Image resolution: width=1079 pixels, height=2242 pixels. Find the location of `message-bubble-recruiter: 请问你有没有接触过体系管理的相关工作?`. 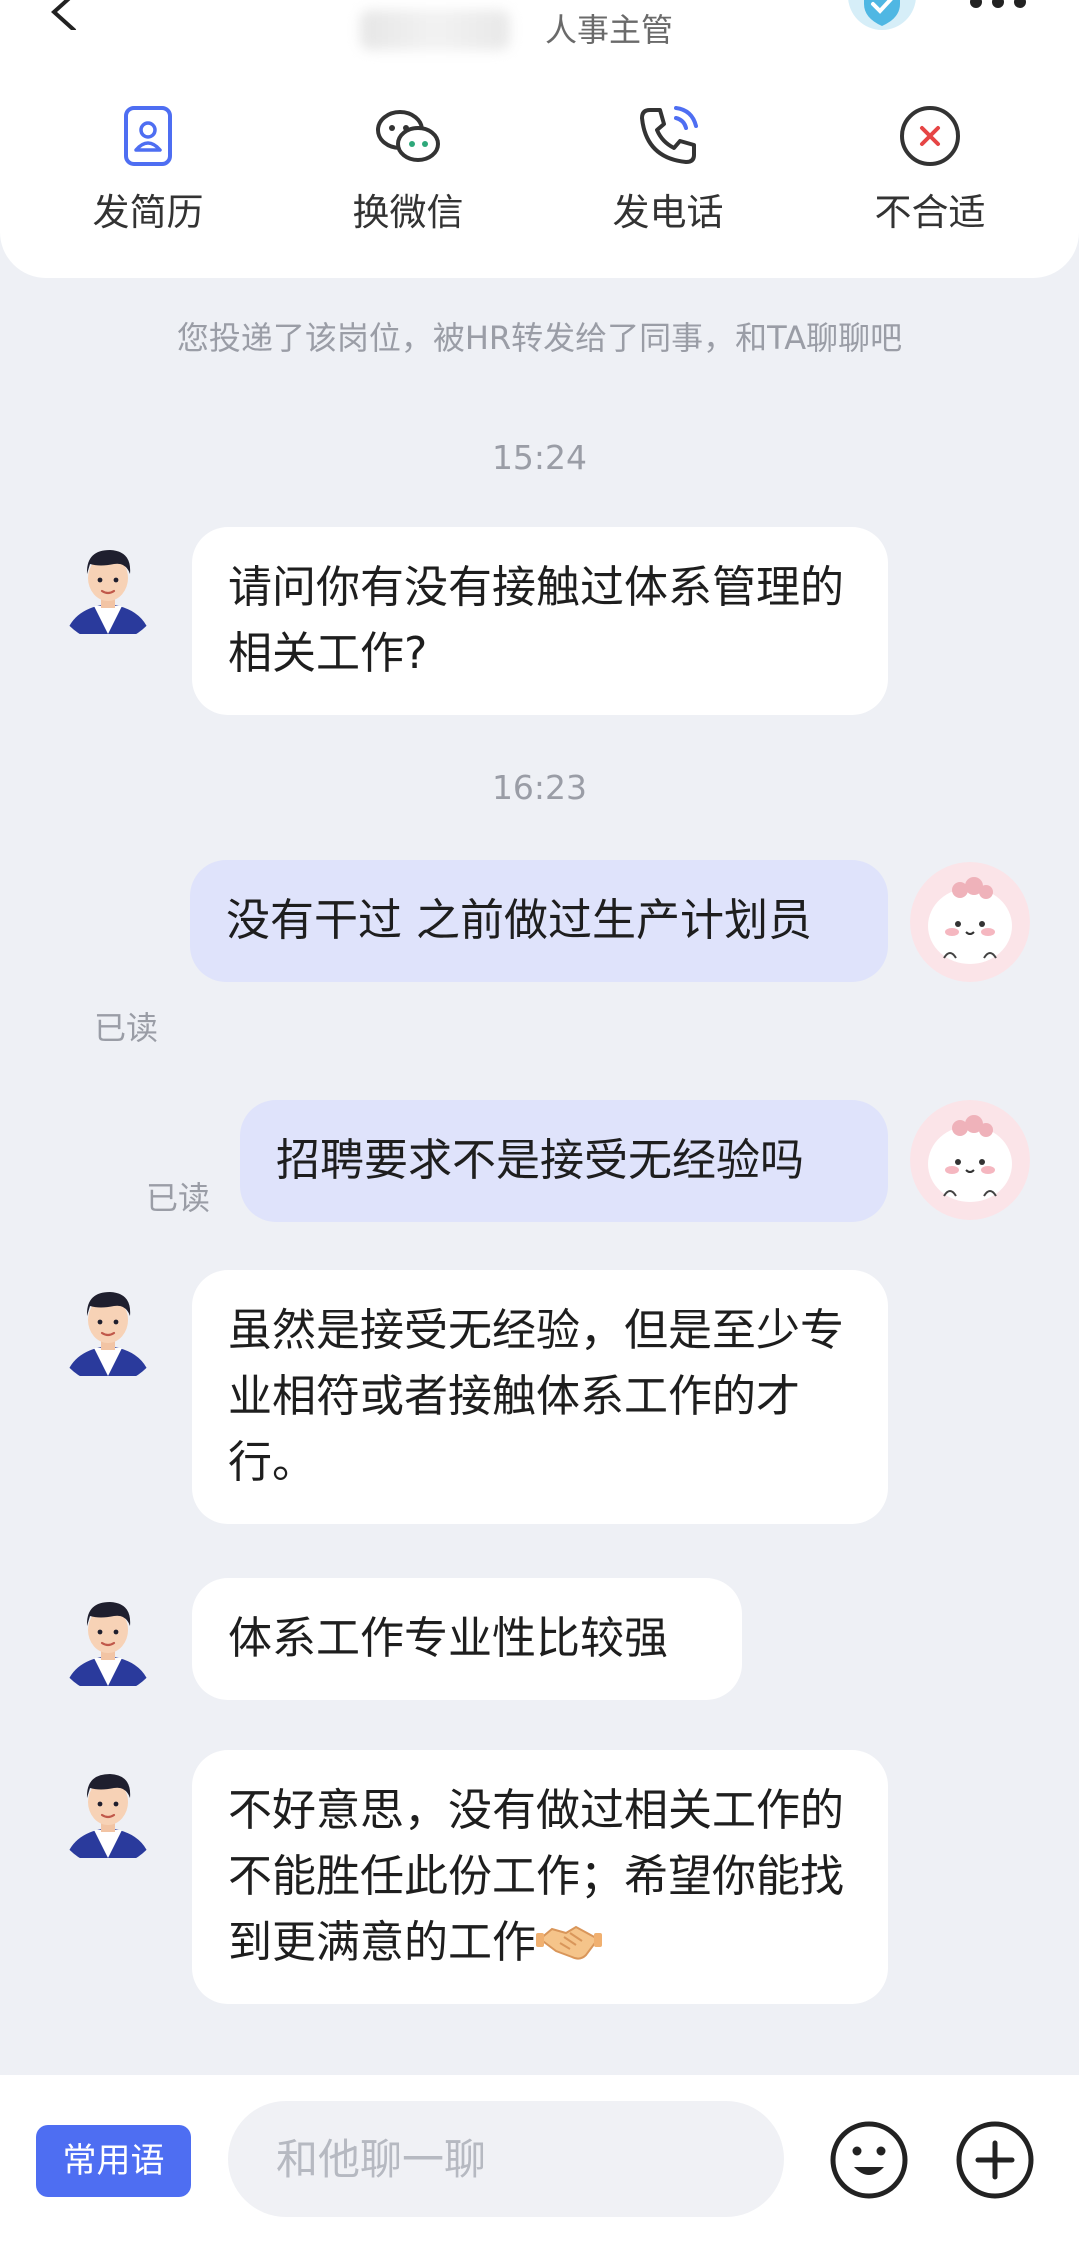

message-bubble-recruiter: 请问你有没有接触过体系管理的相关工作? is located at coordinates (540, 621).